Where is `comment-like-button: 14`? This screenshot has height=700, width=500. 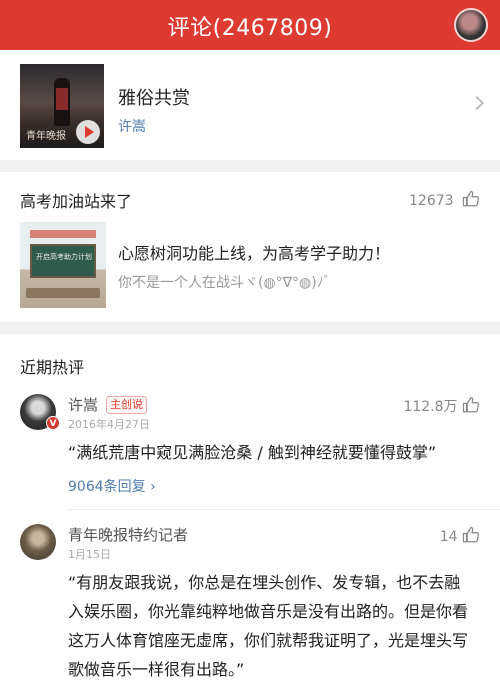 comment-like-button: 14 is located at coordinates (460, 535).